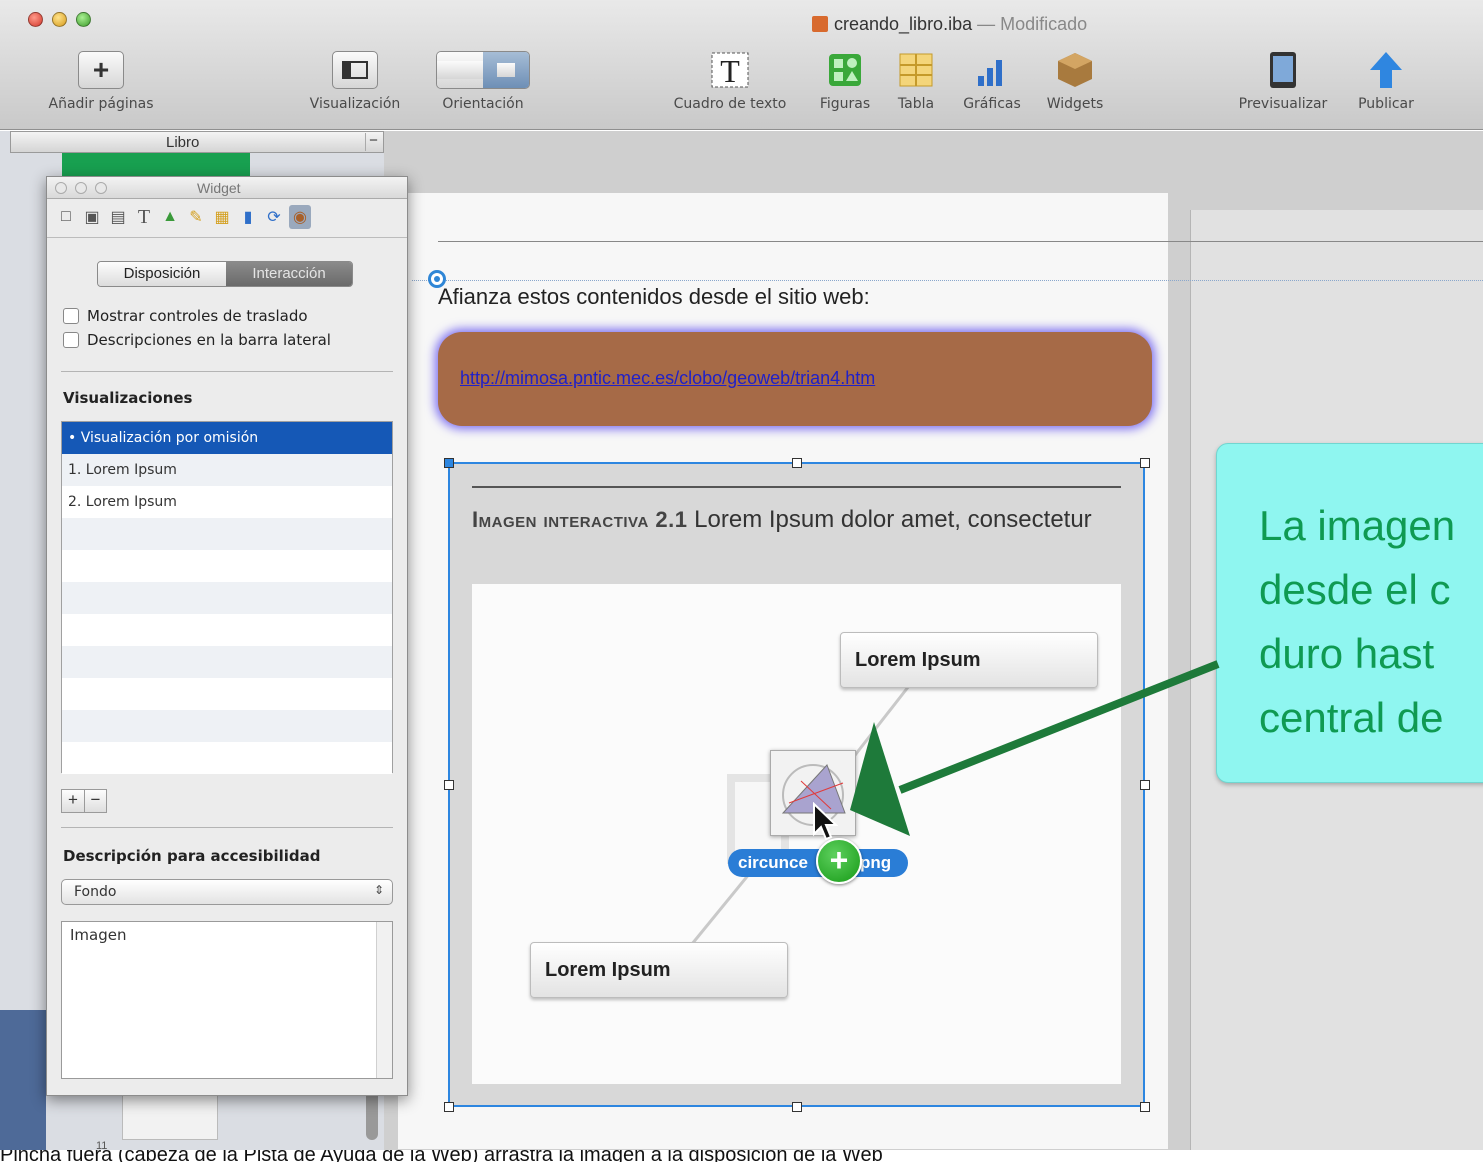 Image resolution: width=1483 pixels, height=1162 pixels. Describe the element at coordinates (580, 519) in the screenshot. I see `widget-label: Imagen interactiva 2.1` at that location.